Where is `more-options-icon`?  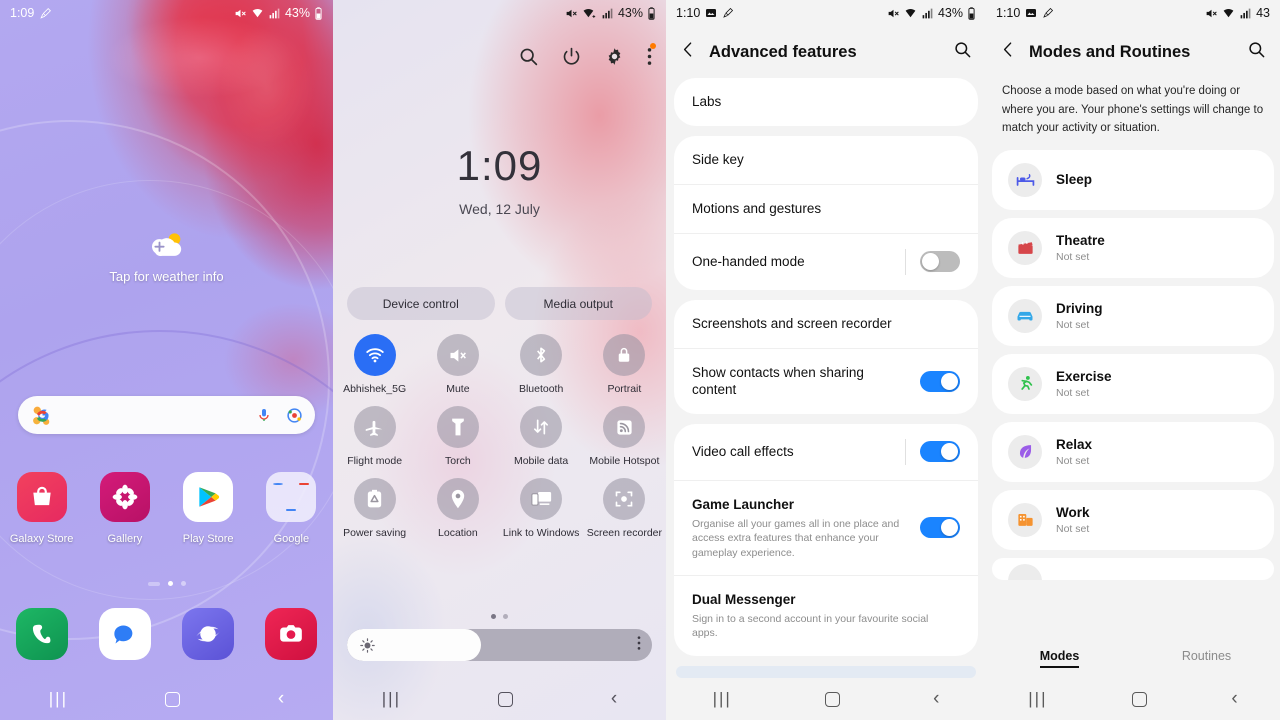 more-options-icon is located at coordinates (651, 57).